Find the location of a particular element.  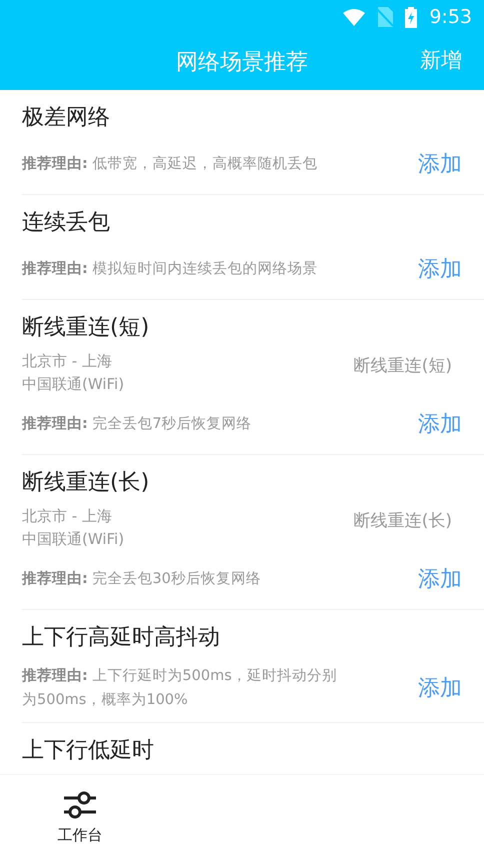

scene-title: 上下行低延时 is located at coordinates (88, 751).